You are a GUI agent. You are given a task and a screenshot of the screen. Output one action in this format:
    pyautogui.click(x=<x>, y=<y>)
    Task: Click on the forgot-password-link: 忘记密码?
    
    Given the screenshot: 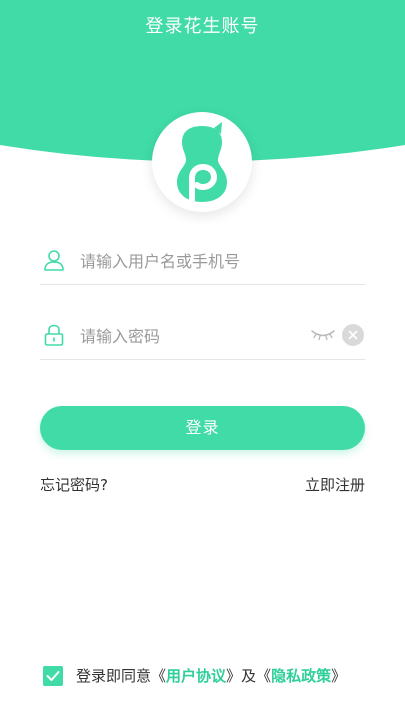 What is the action you would take?
    pyautogui.click(x=74, y=484)
    